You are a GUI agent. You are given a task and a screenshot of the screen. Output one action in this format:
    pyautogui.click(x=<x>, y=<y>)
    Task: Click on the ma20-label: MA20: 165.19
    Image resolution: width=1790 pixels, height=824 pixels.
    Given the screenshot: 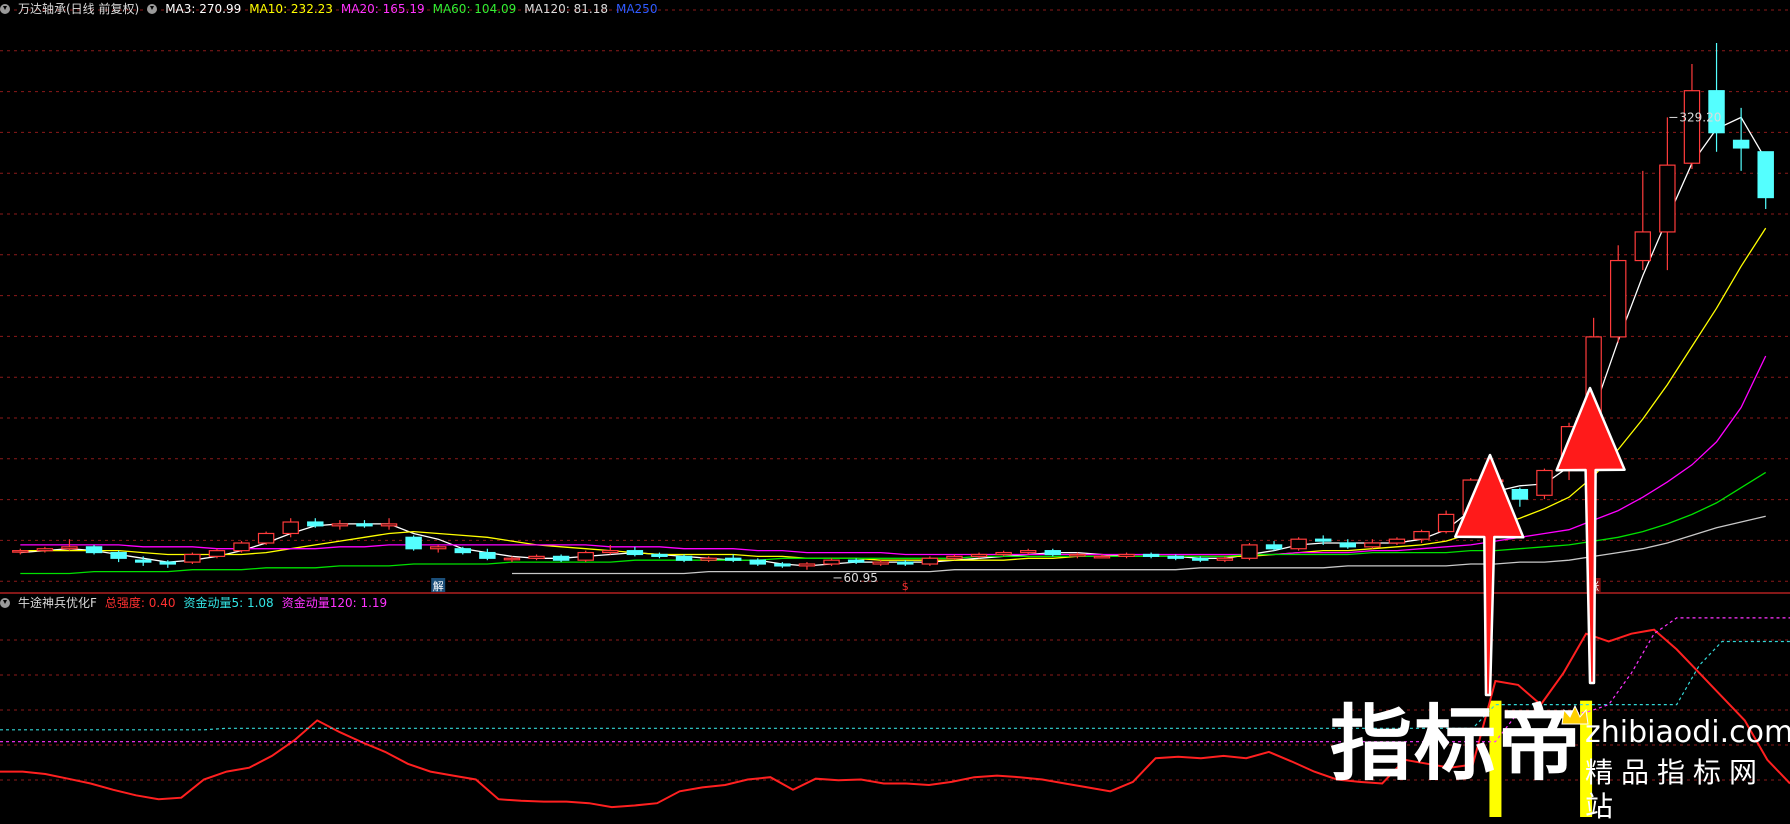 What is the action you would take?
    pyautogui.click(x=382, y=9)
    